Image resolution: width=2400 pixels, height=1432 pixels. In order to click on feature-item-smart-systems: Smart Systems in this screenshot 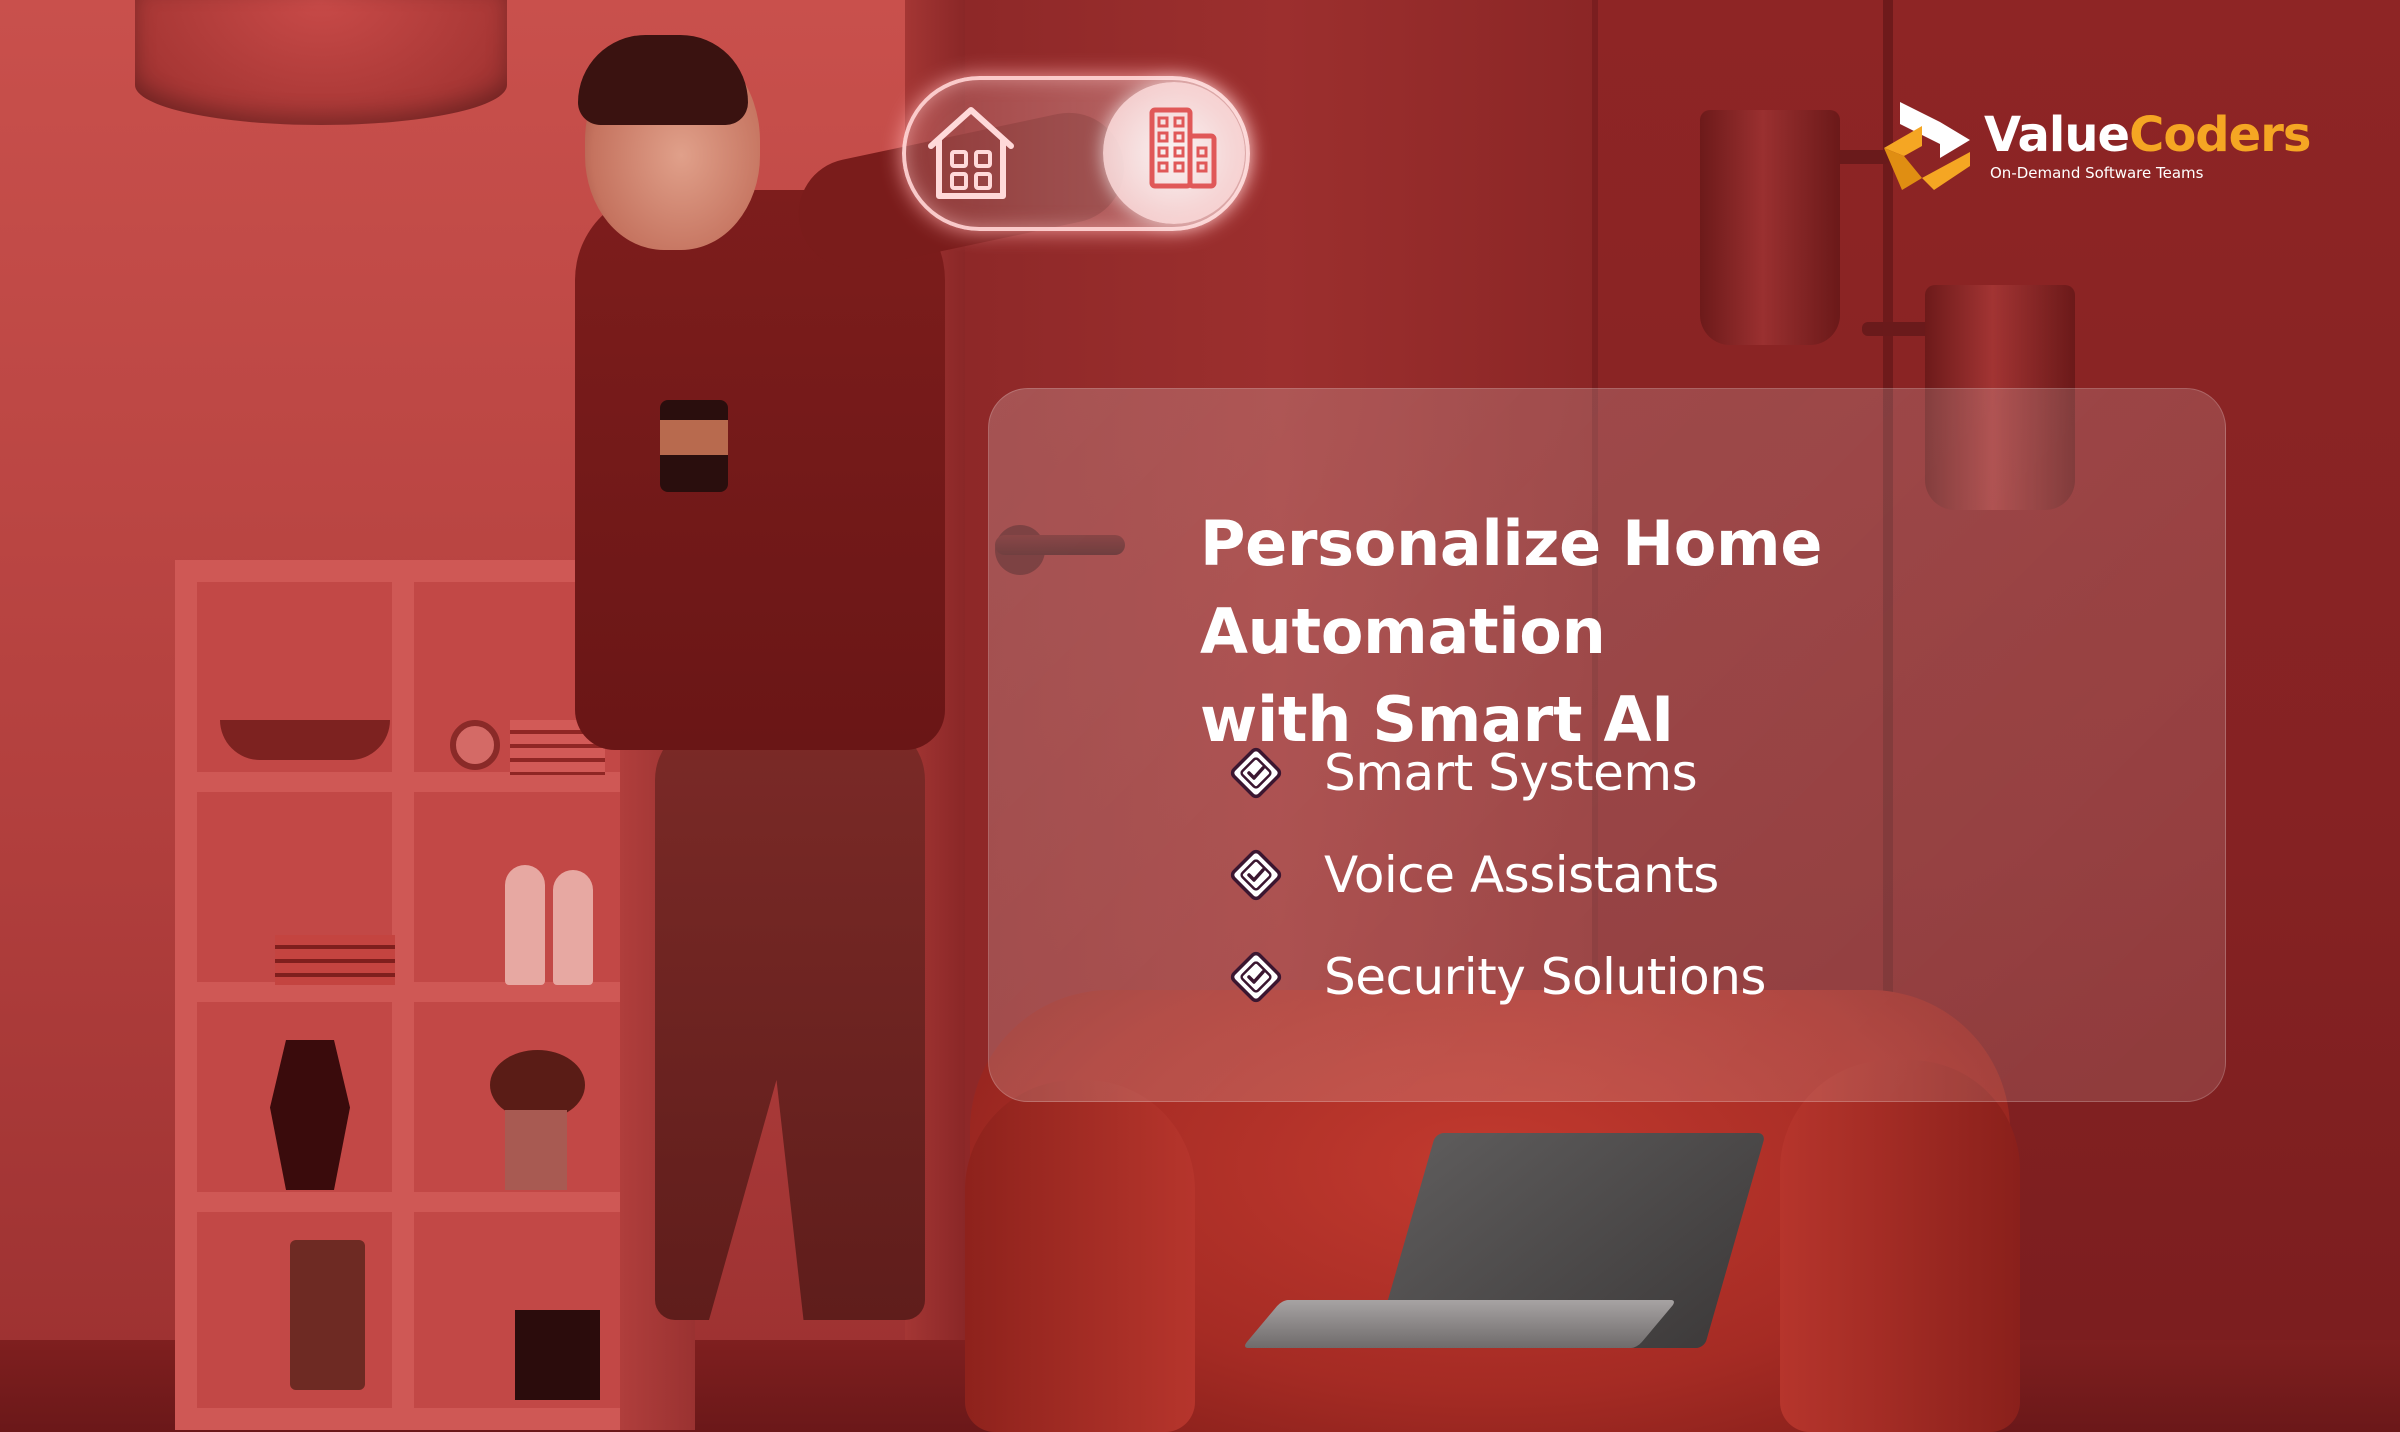, I will do `click(1497, 773)`.